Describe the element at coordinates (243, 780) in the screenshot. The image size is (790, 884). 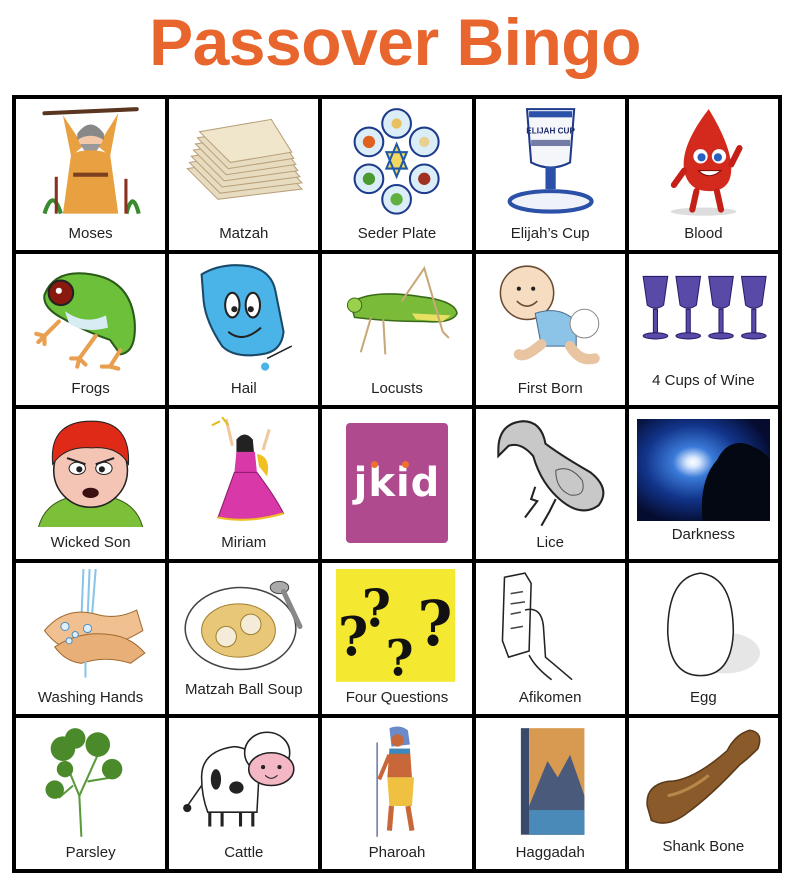
I see `cow-icon` at that location.